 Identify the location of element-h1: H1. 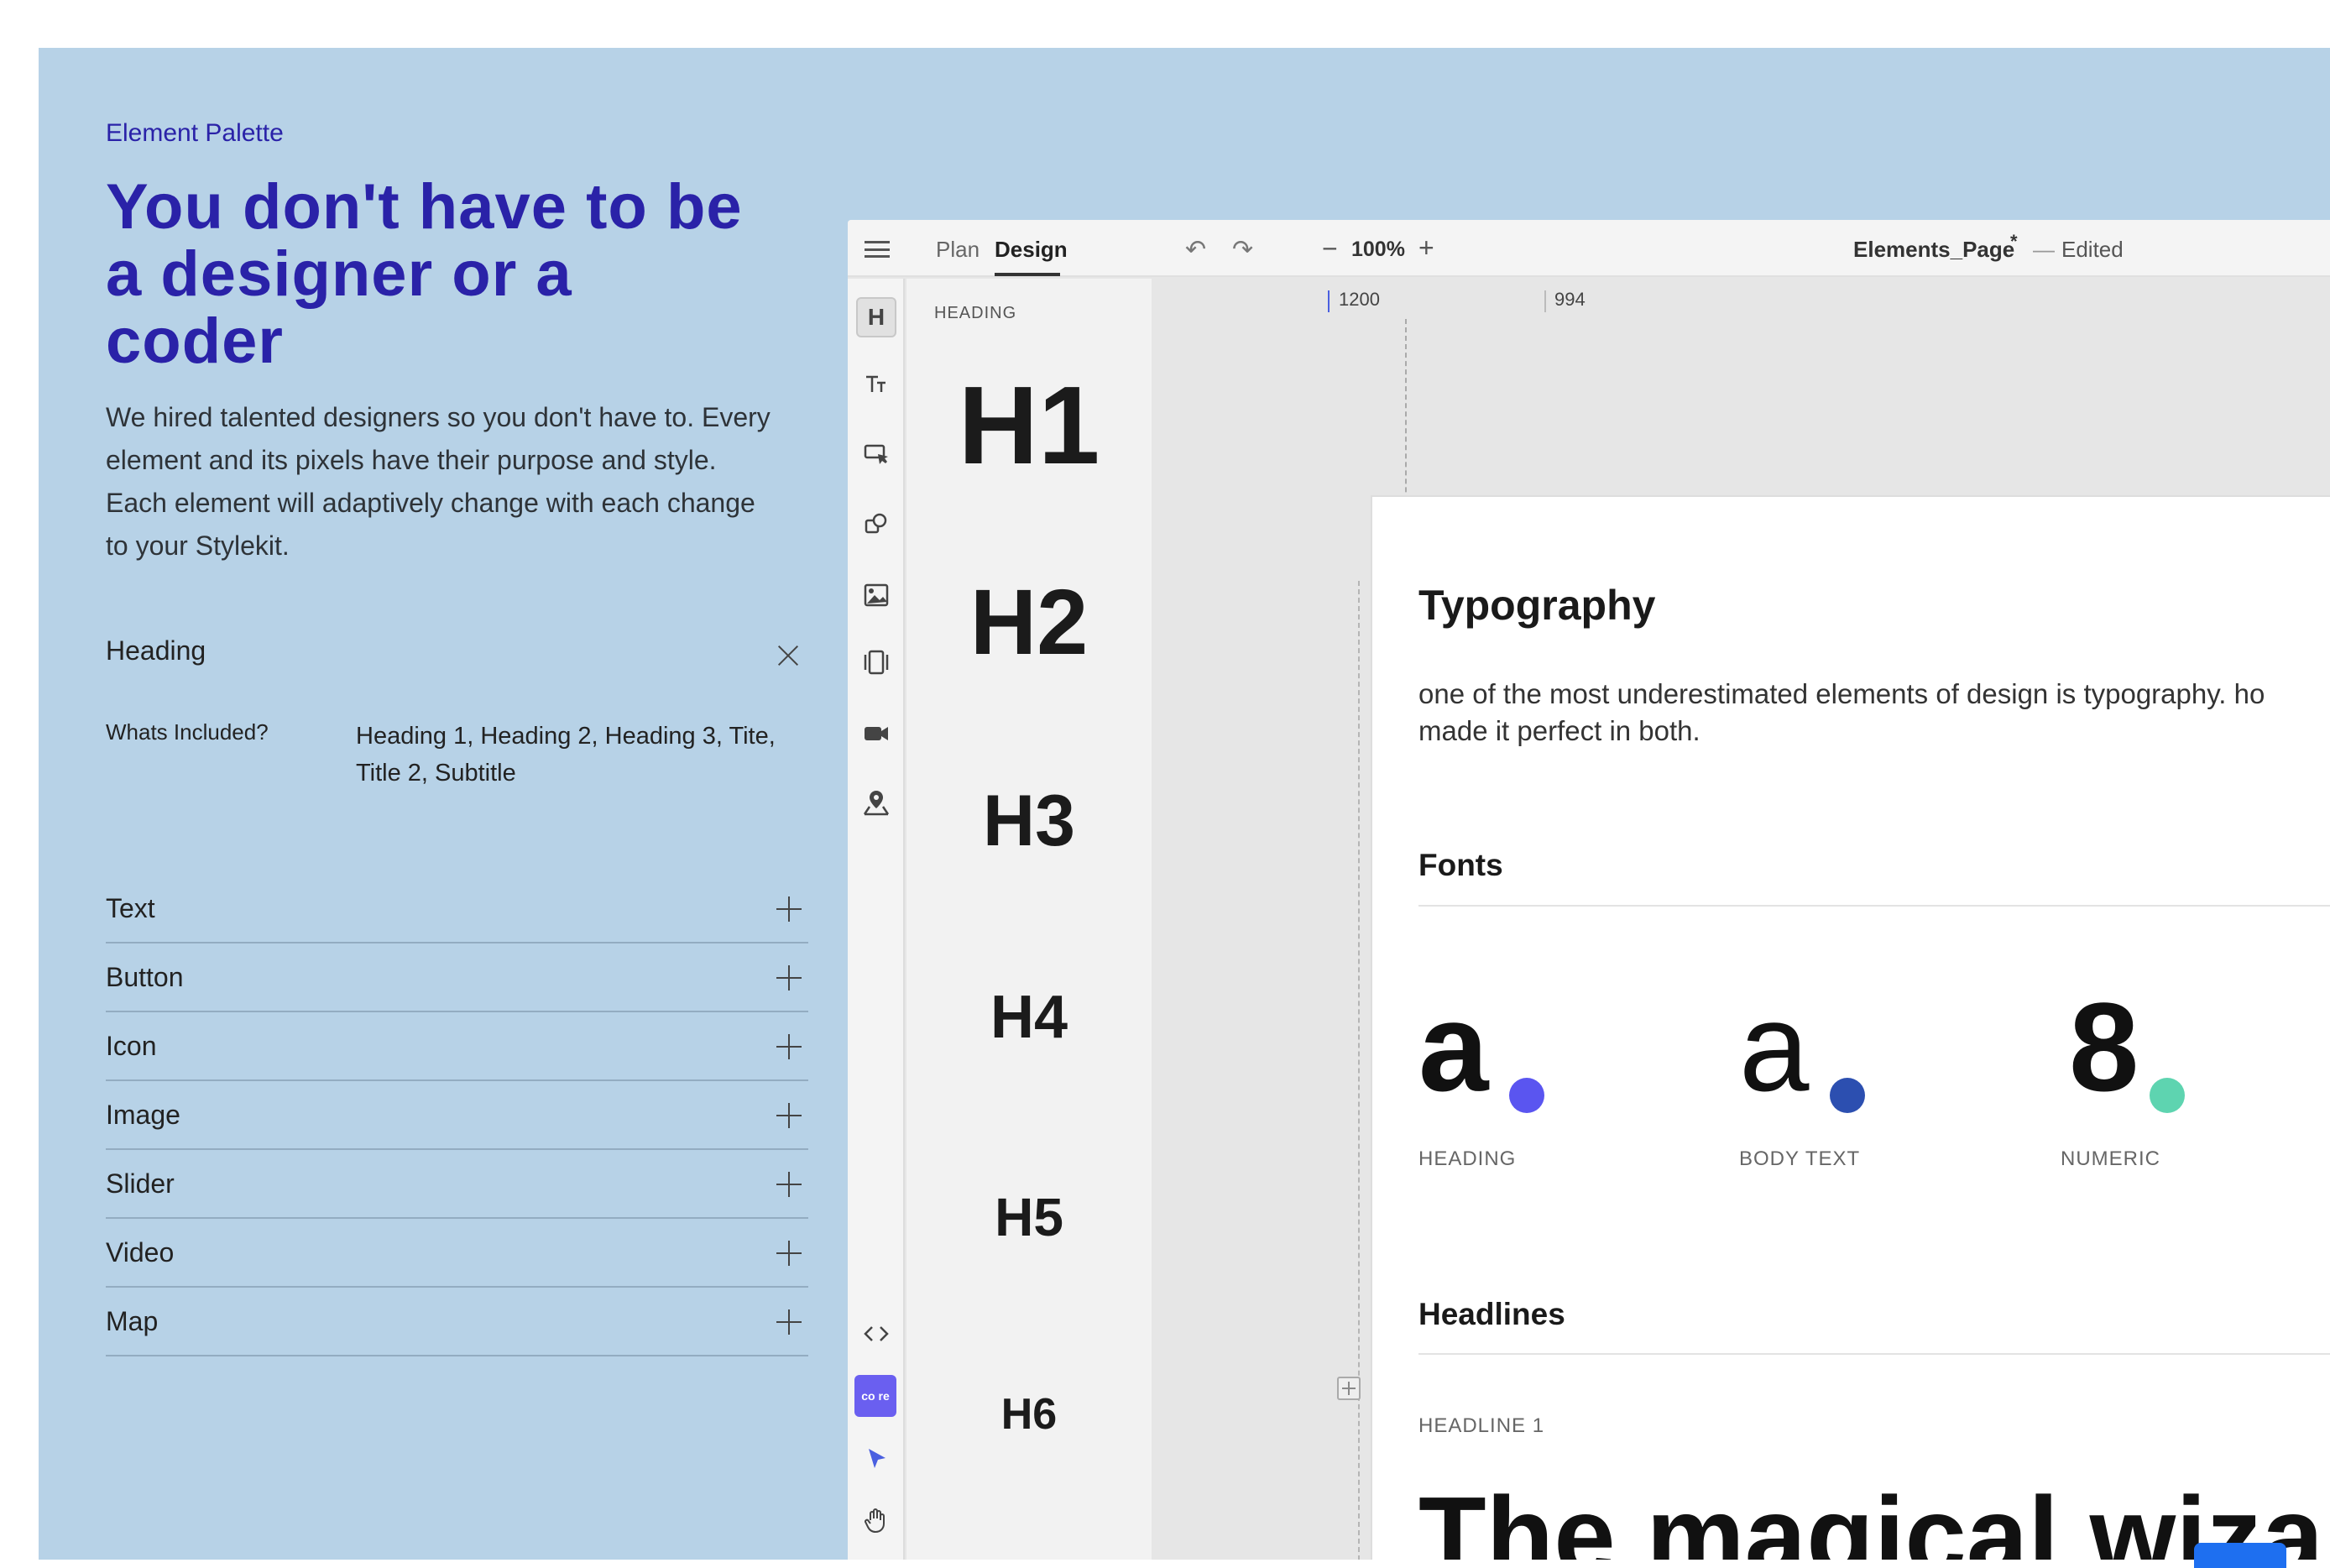
(1029, 426).